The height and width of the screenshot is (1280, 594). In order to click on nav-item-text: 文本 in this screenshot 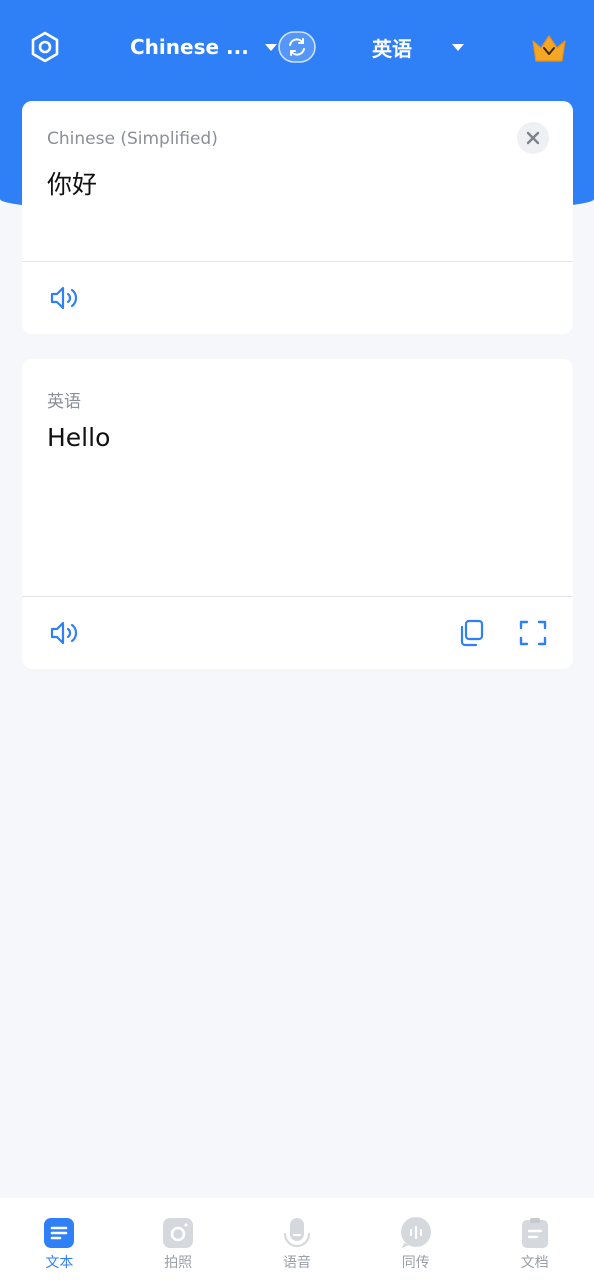, I will do `click(59, 1239)`.